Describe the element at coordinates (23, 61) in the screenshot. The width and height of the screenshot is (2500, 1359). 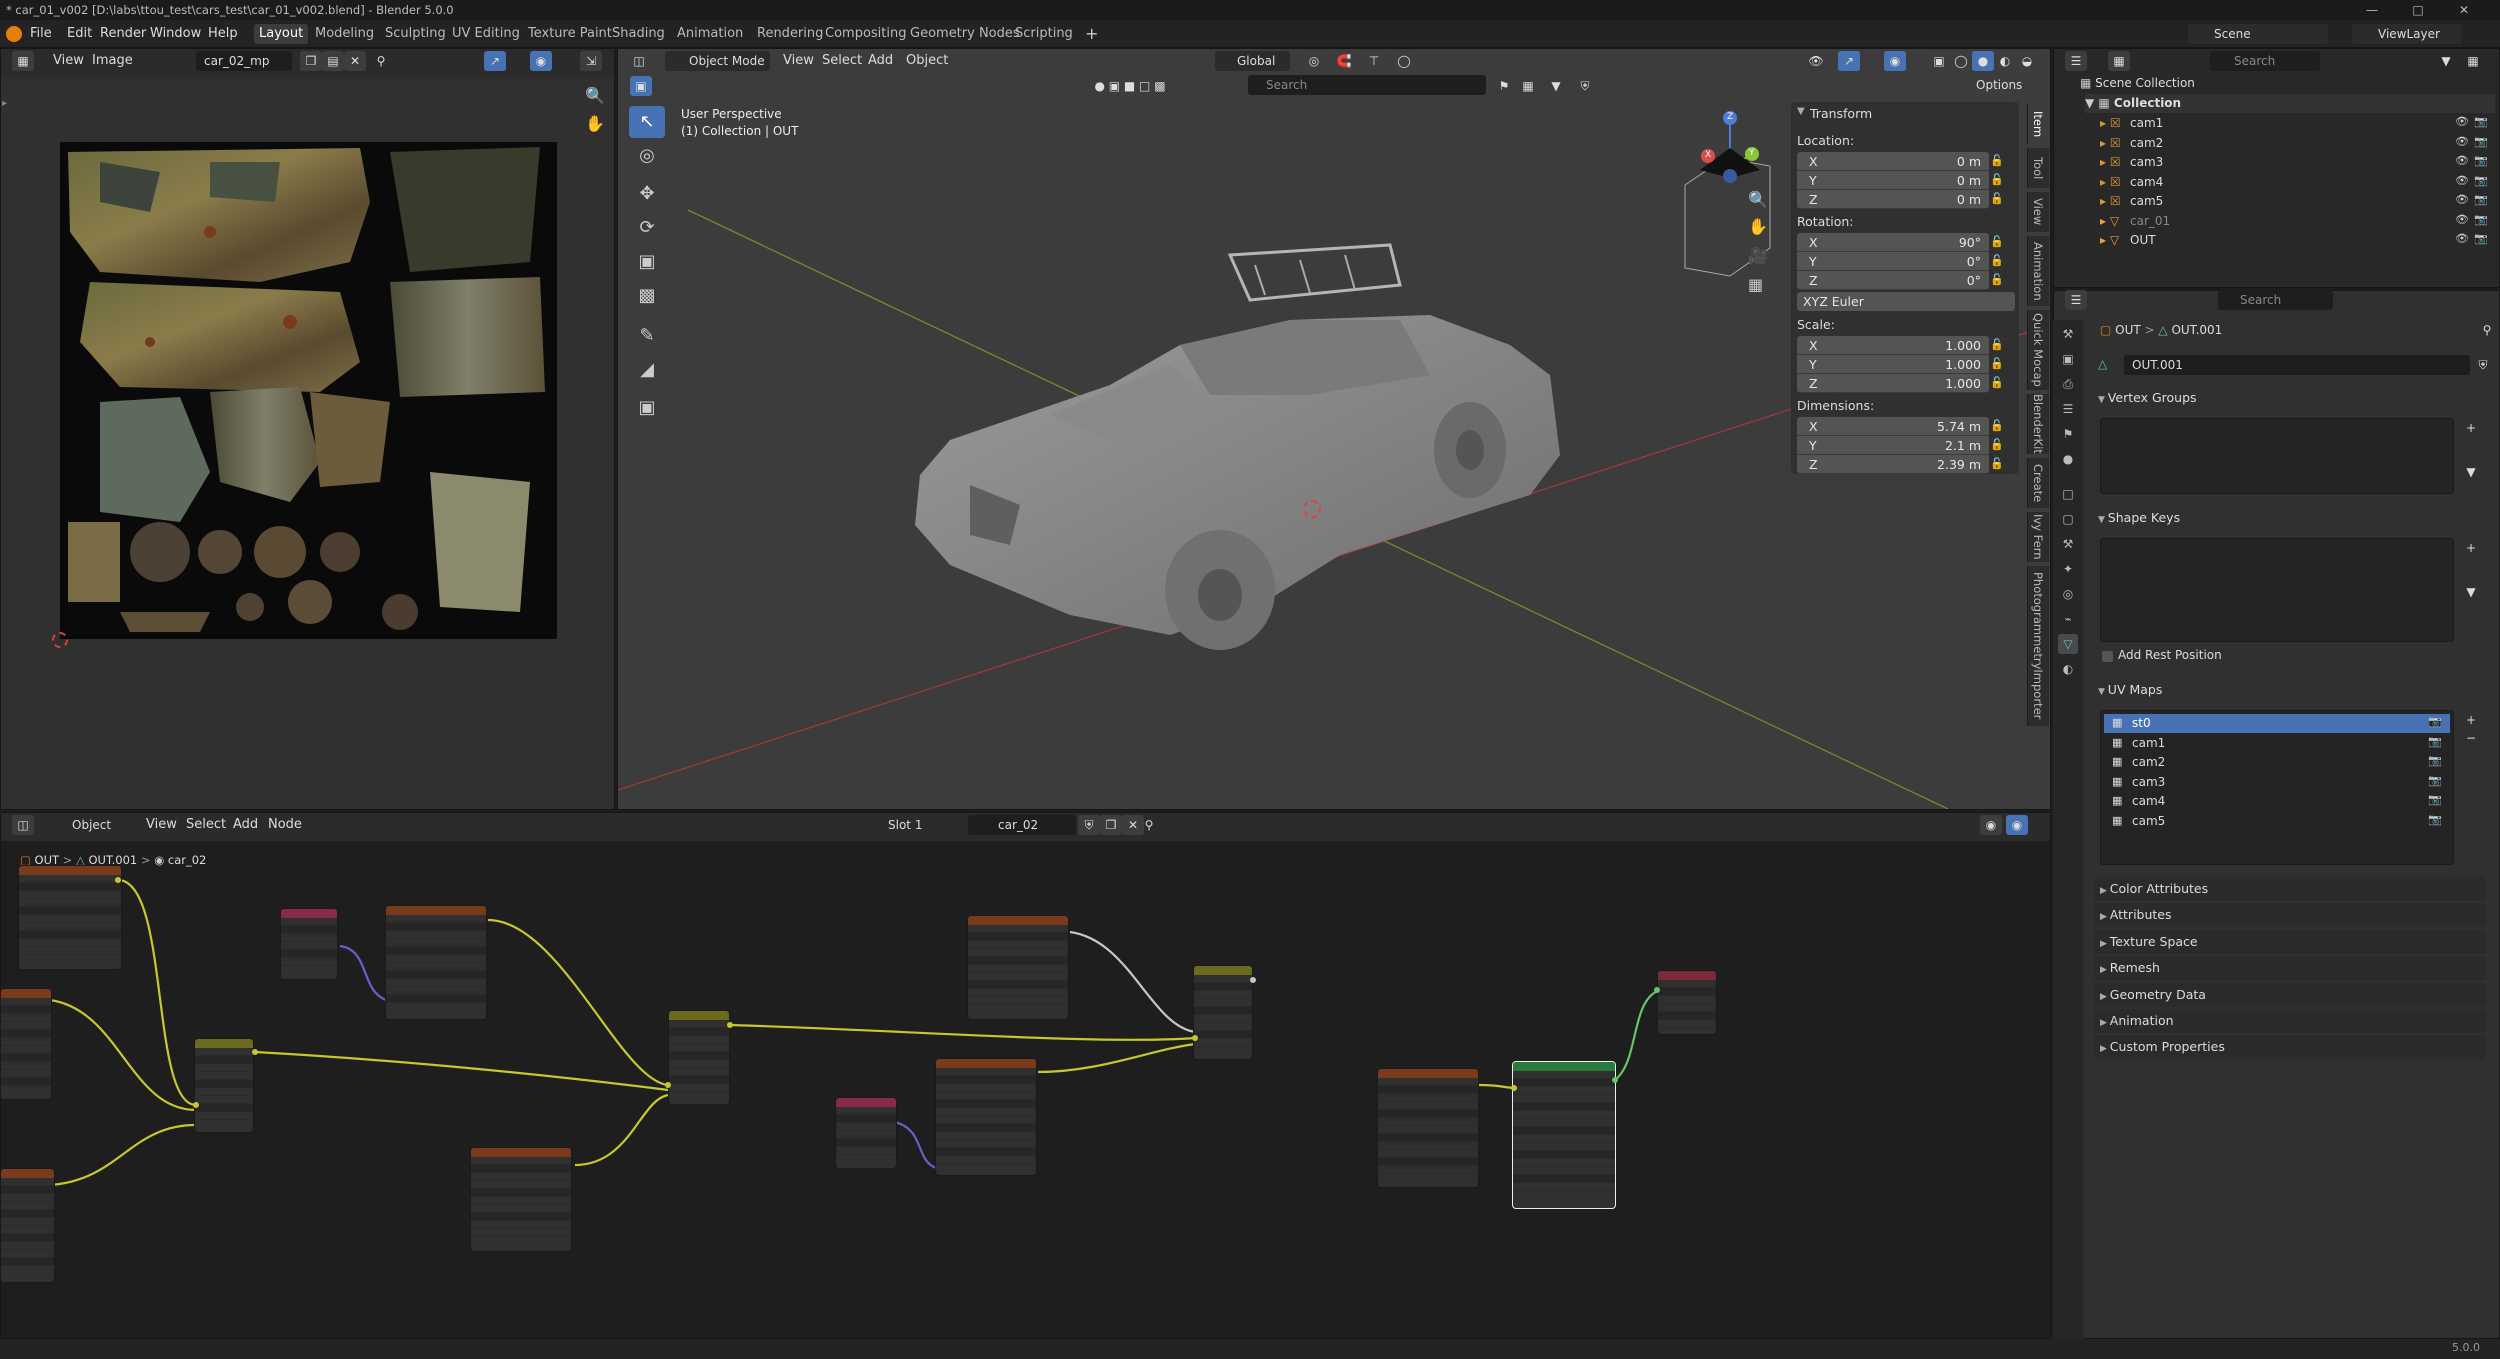
I see `editor-type-icon: ▦` at that location.